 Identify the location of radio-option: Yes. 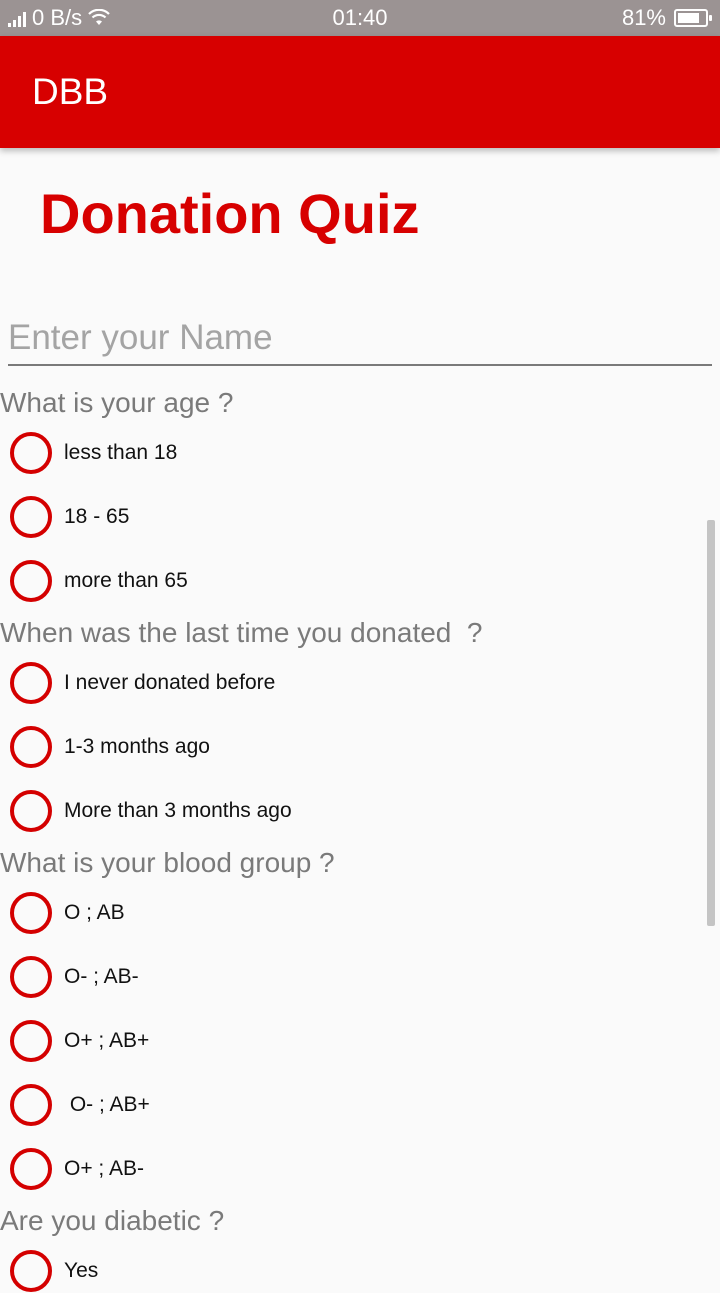
(54, 1271).